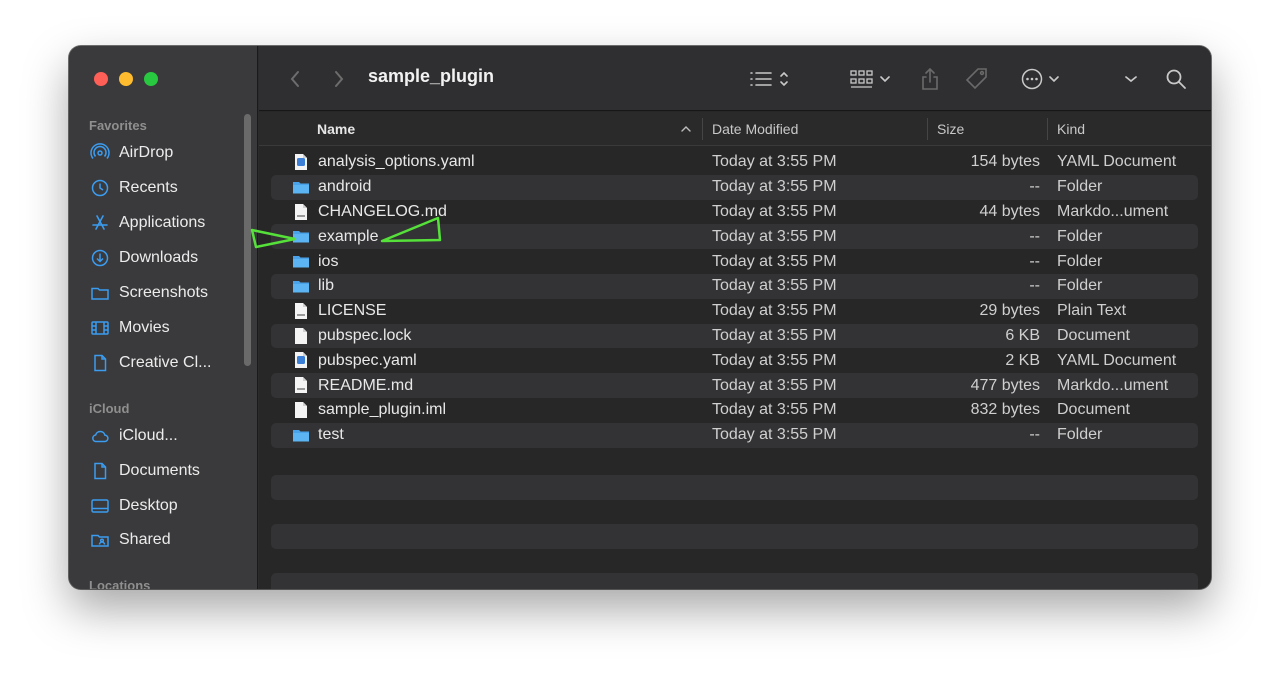 The height and width of the screenshot is (680, 1280). I want to click on search-icon, so click(1176, 79).